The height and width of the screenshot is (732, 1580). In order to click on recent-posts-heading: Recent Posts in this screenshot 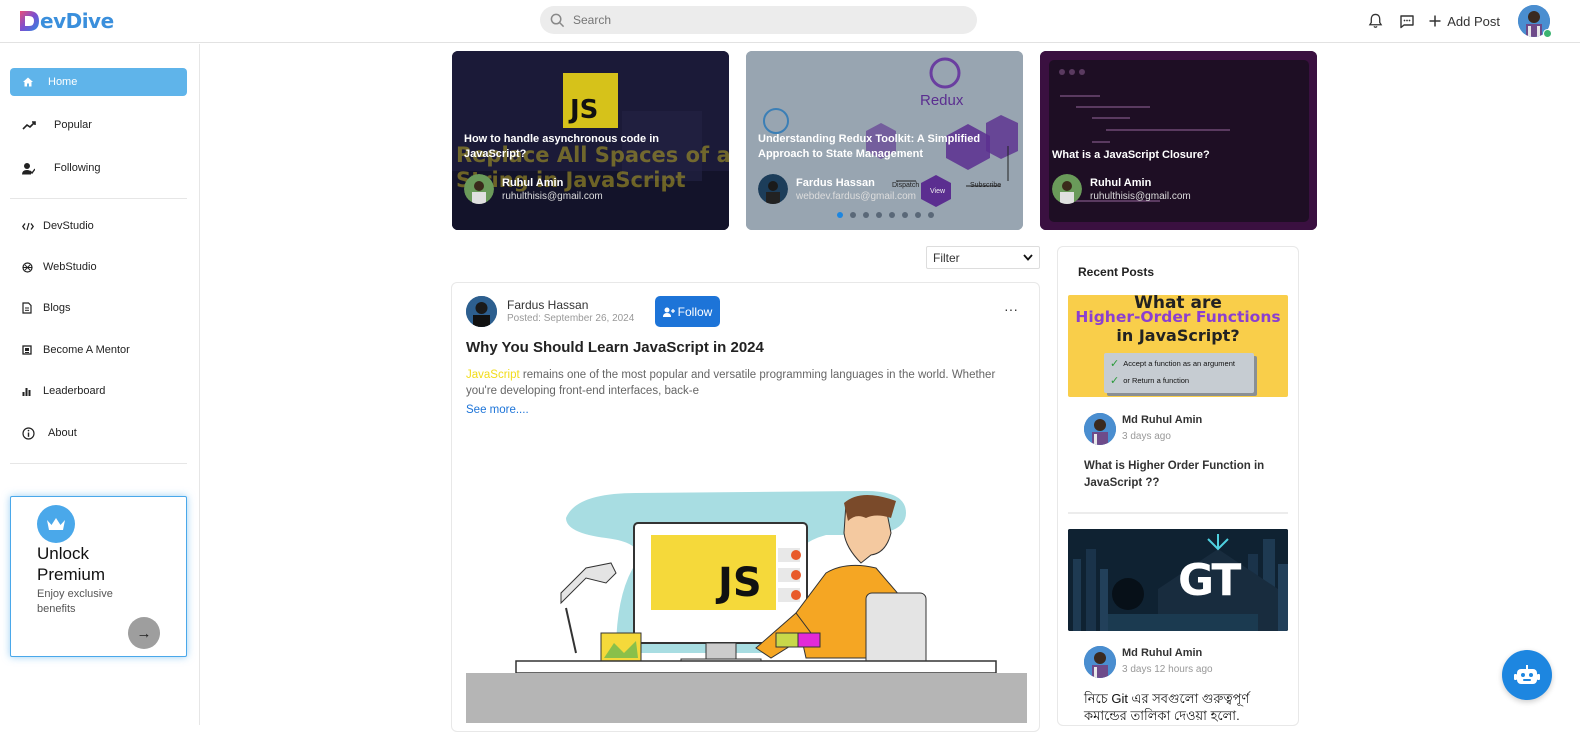, I will do `click(1116, 272)`.